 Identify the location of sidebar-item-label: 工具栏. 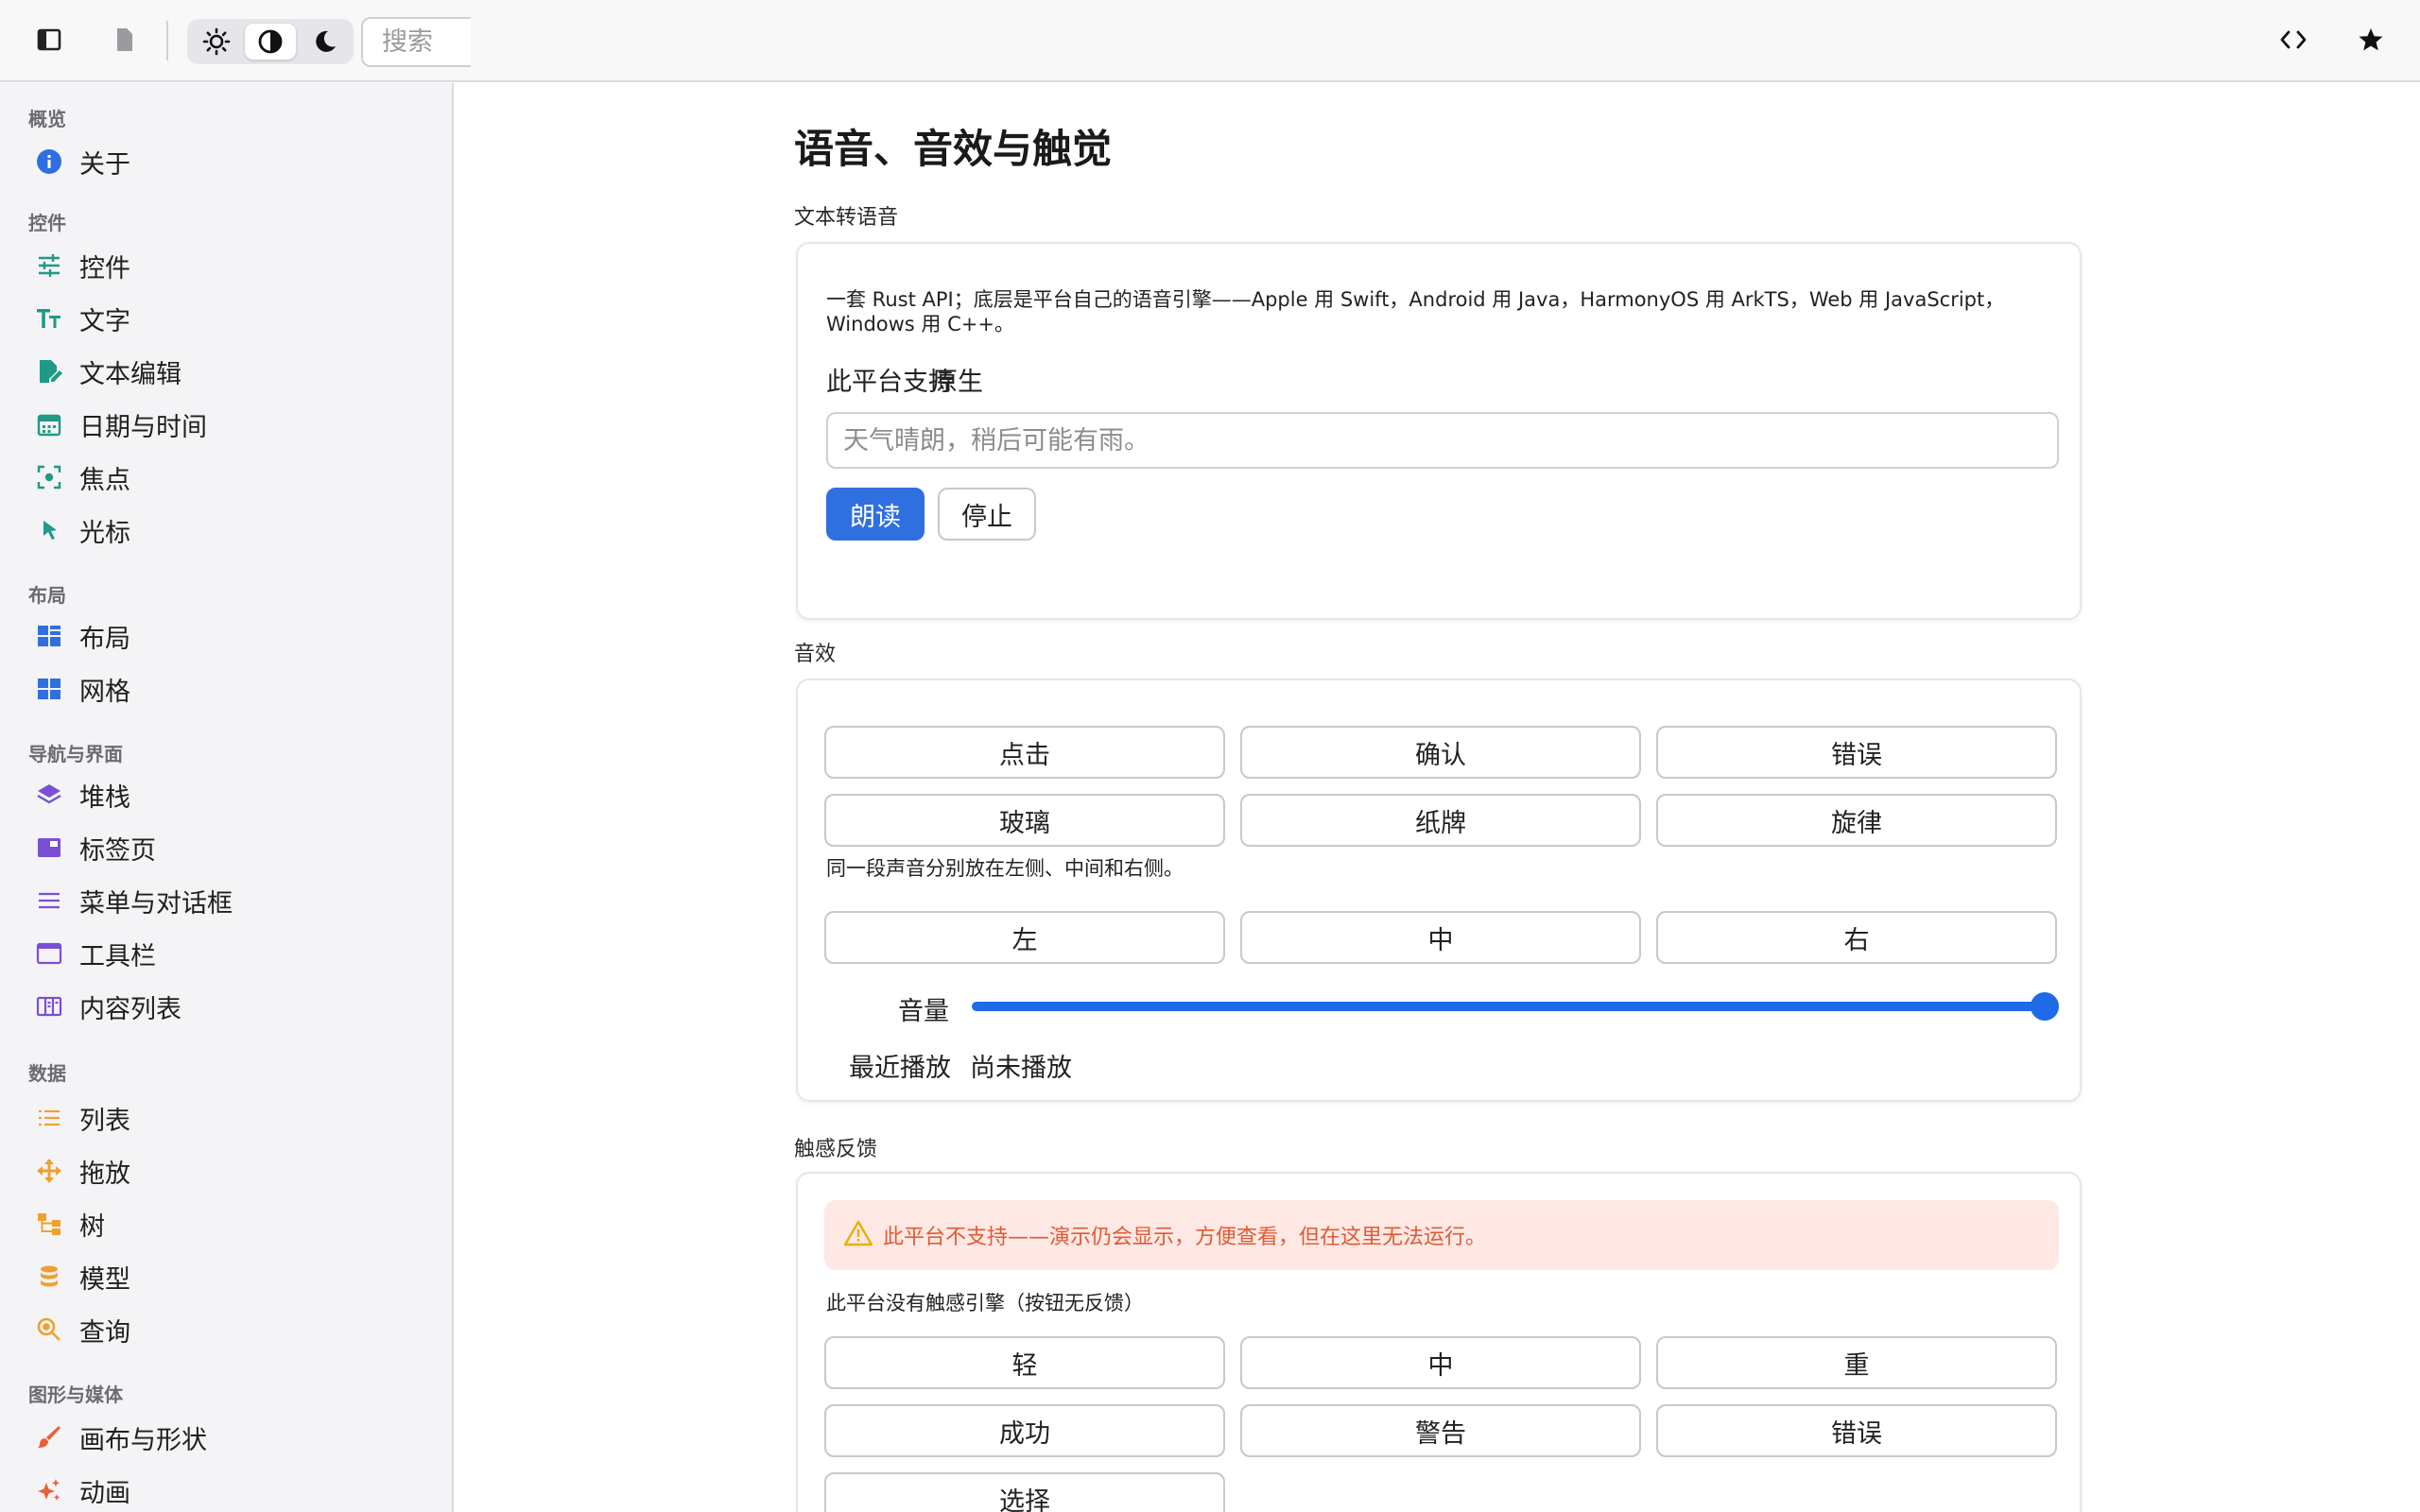
(117, 956).